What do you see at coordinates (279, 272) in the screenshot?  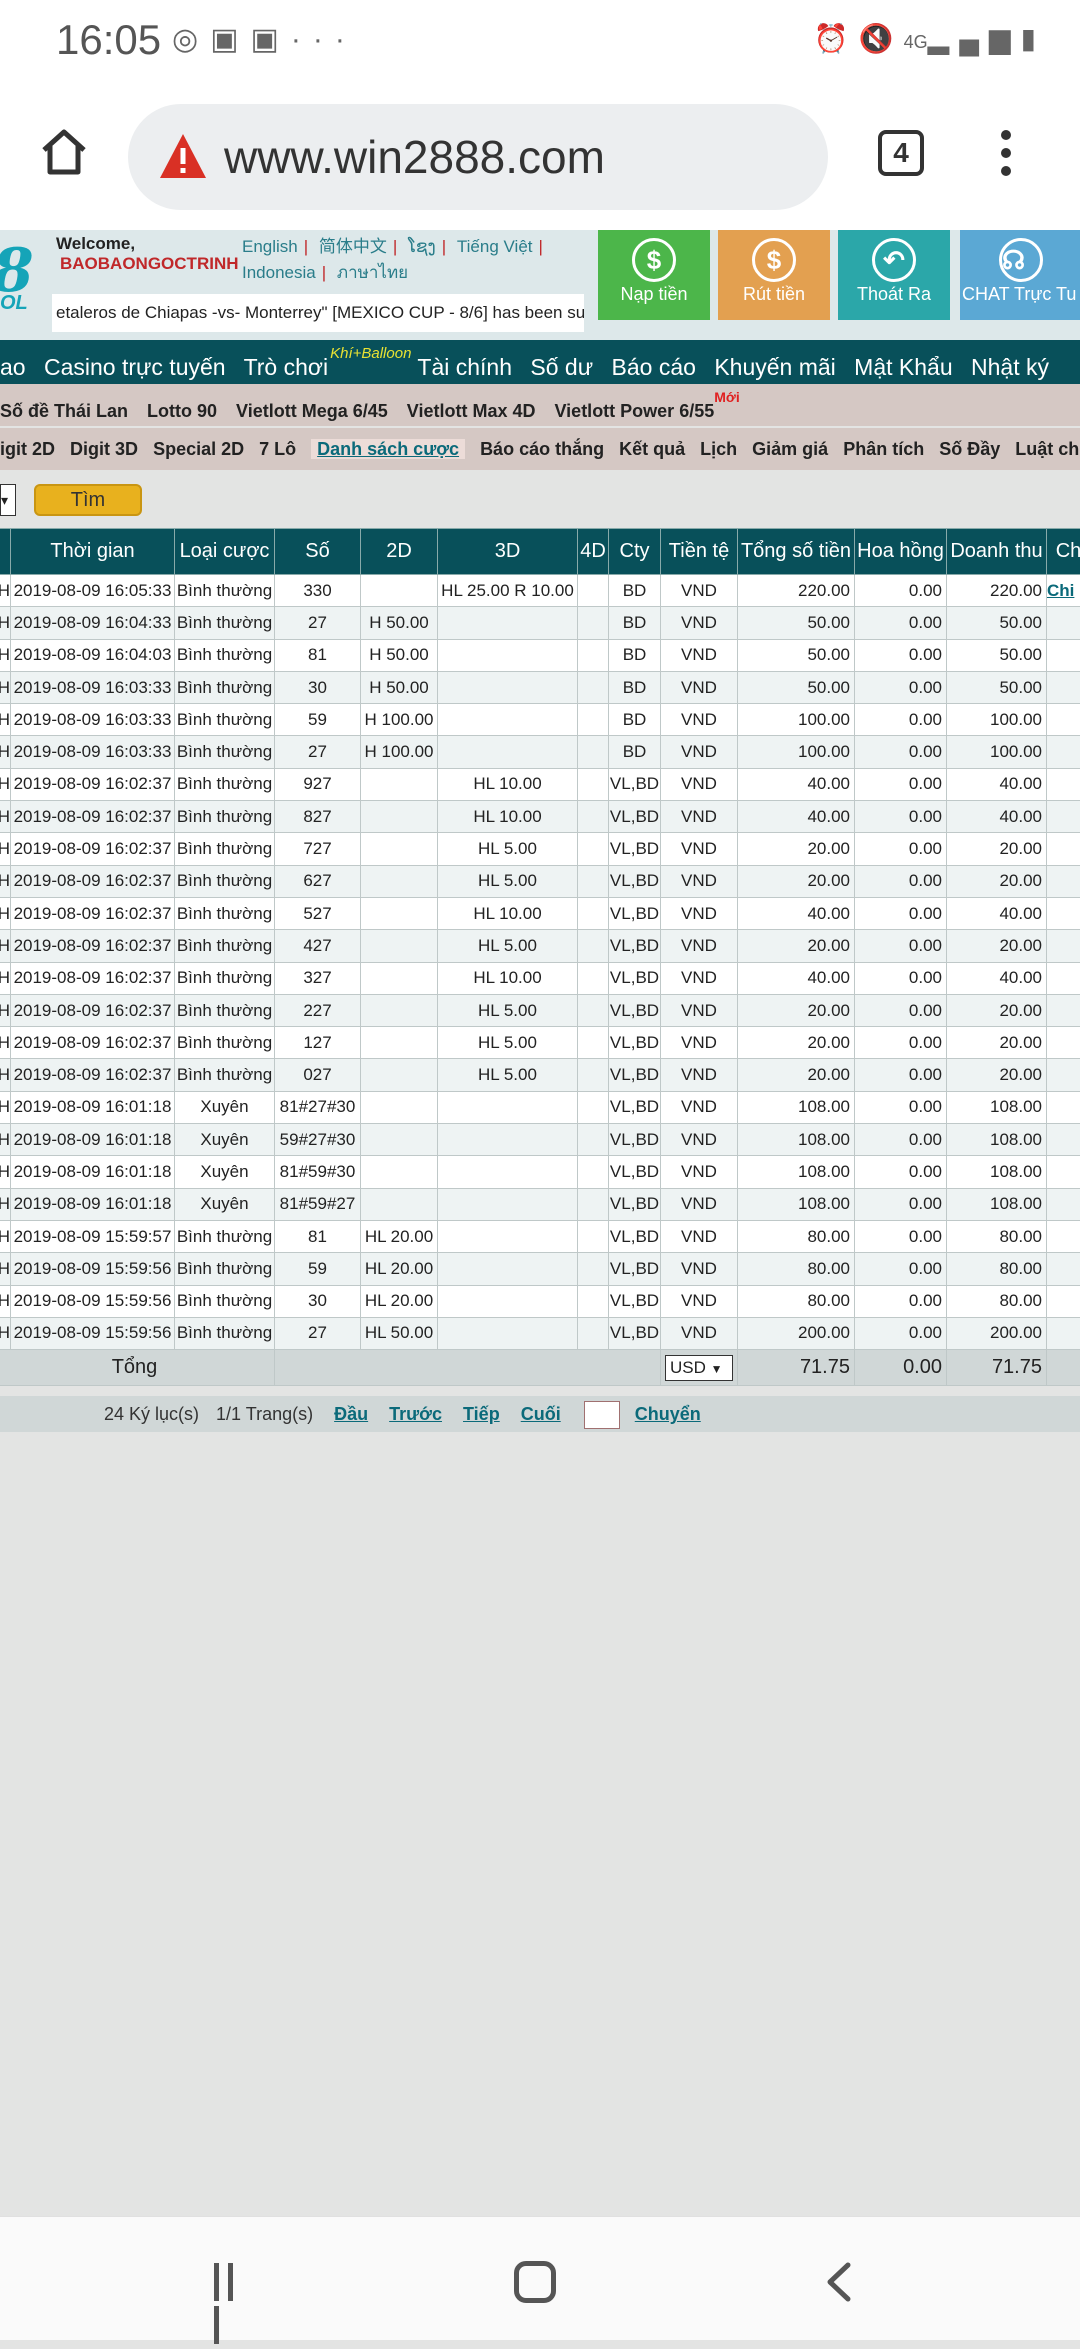 I see `lang-indonesia: Indonesia` at bounding box center [279, 272].